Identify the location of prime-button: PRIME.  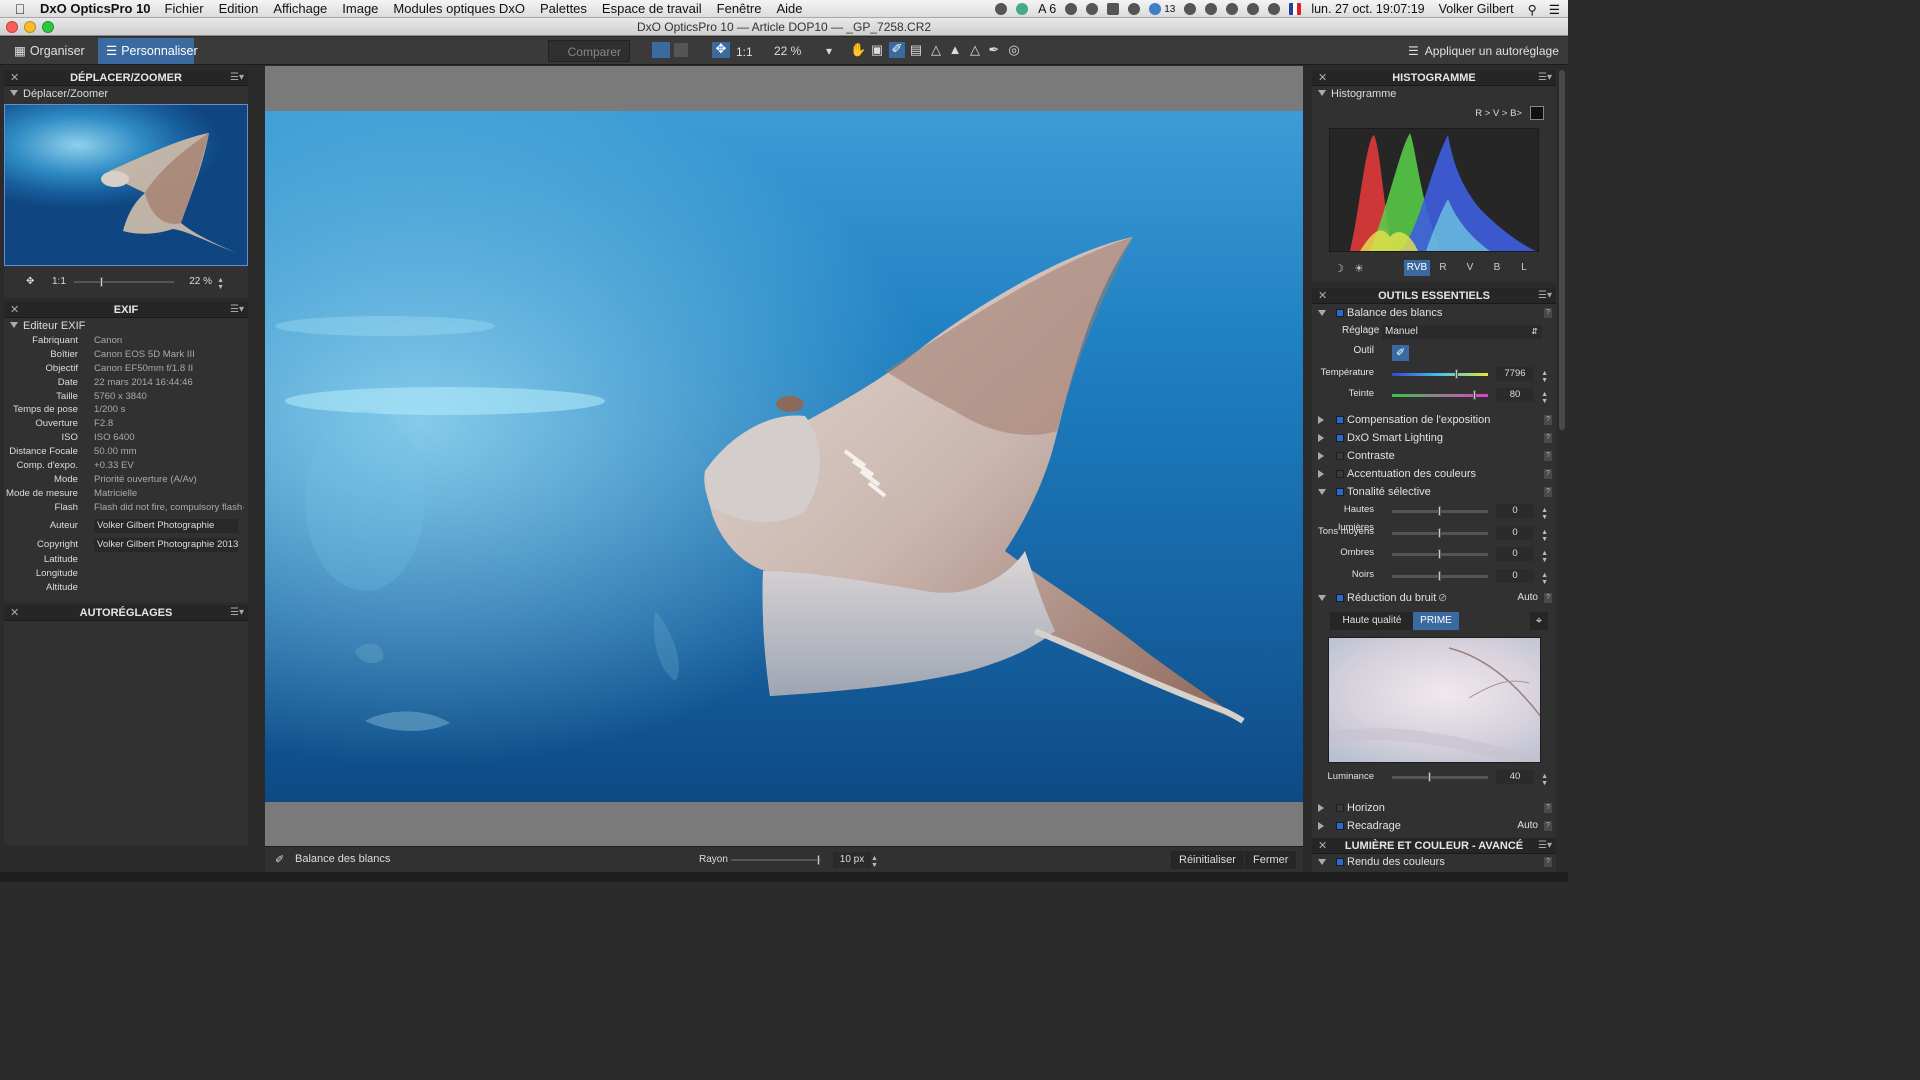
(1436, 621).